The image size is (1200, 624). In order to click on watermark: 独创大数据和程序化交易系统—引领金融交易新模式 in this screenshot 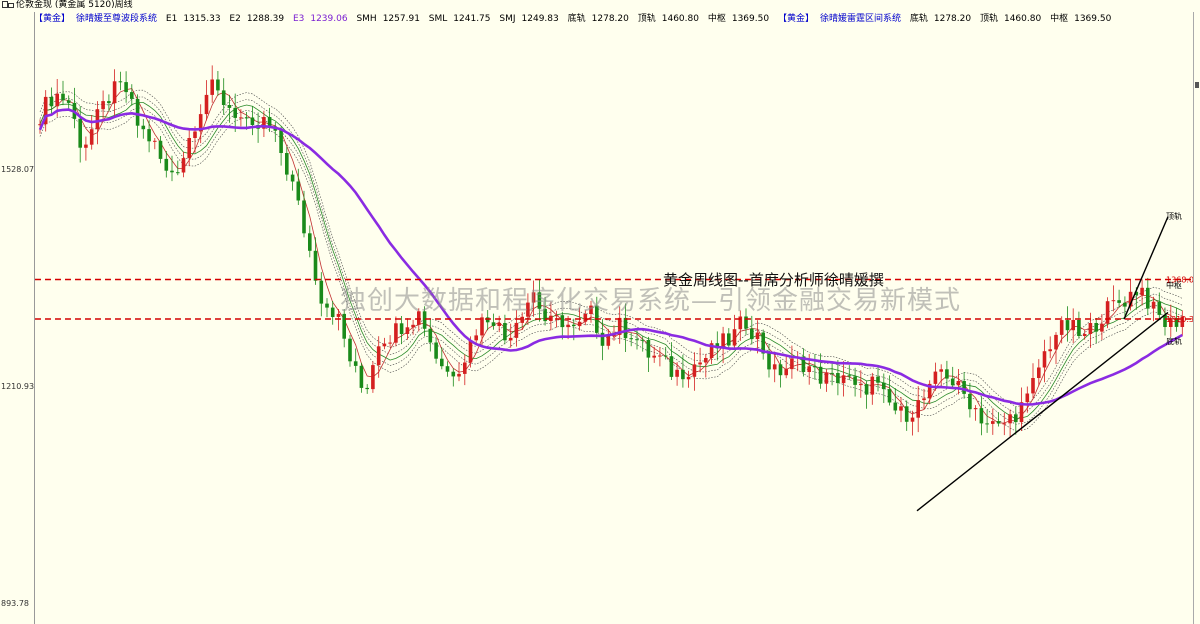, I will do `click(651, 301)`.